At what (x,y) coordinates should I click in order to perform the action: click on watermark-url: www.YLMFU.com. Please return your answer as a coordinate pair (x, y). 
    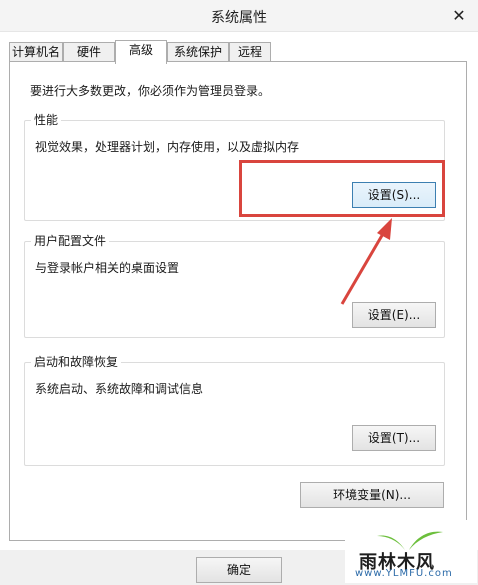
    Looking at the image, I should click on (404, 573).